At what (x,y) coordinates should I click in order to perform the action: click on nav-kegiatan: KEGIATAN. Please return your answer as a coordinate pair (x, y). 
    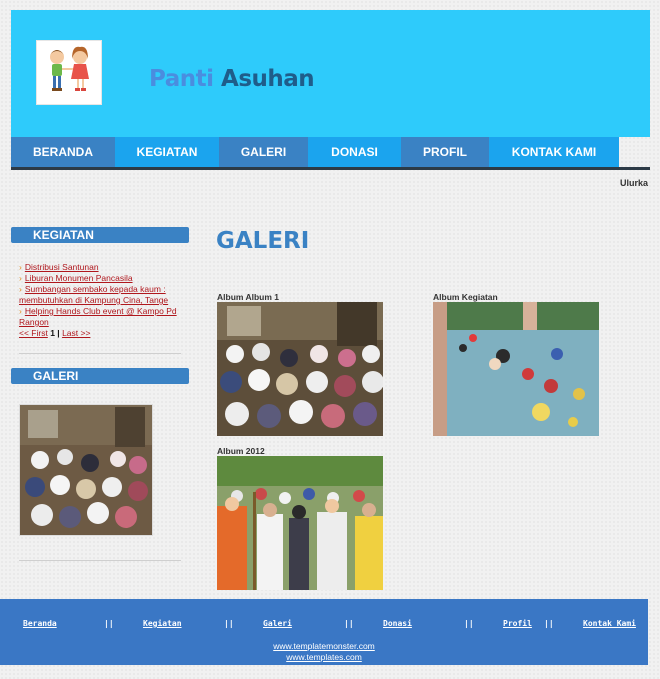
    Looking at the image, I should click on (167, 152).